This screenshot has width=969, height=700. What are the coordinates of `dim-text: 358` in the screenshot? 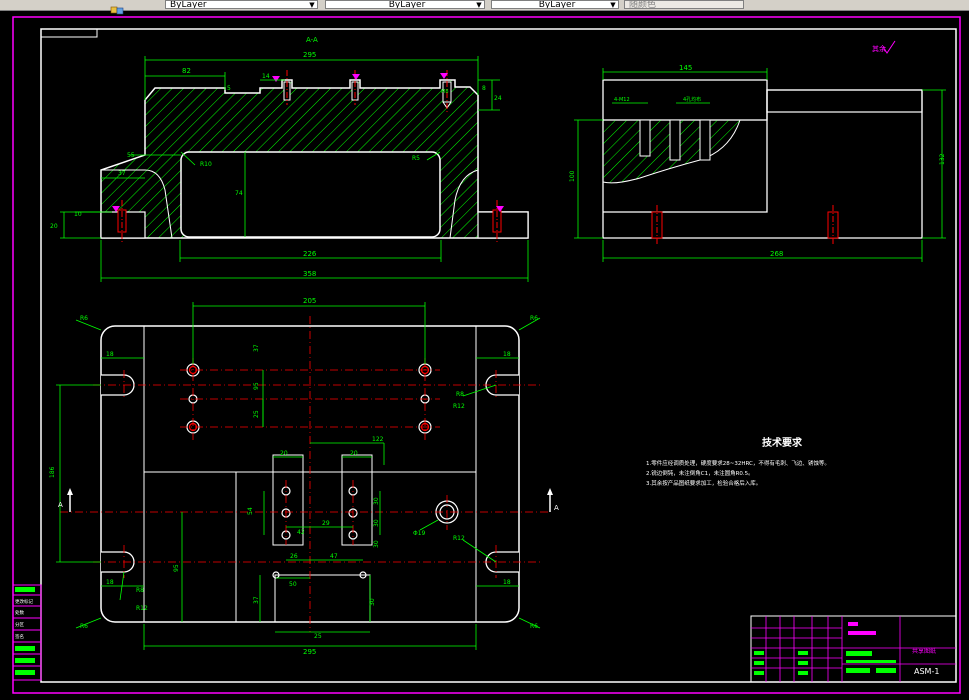 It's located at (309, 274).